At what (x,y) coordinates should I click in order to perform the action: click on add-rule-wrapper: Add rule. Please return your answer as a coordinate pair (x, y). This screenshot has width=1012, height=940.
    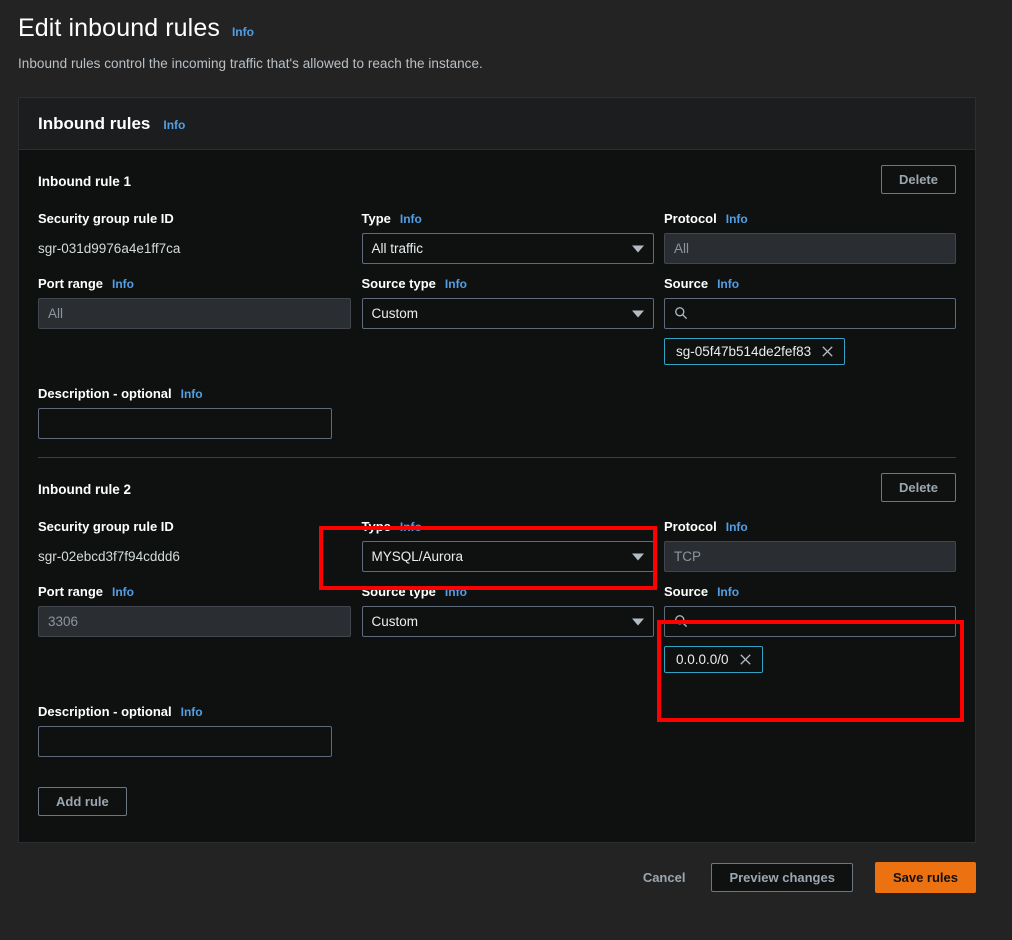
    Looking at the image, I should click on (497, 808).